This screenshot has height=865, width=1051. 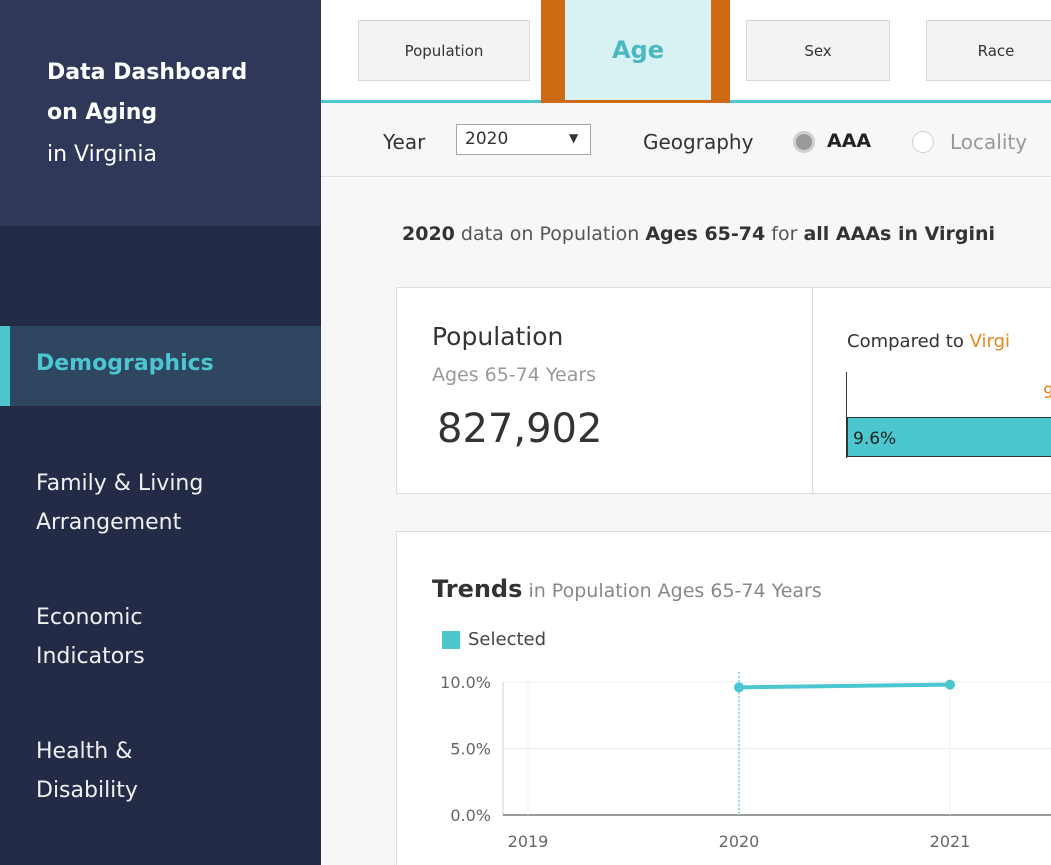 I want to click on legend-label: Selected, so click(x=507, y=639).